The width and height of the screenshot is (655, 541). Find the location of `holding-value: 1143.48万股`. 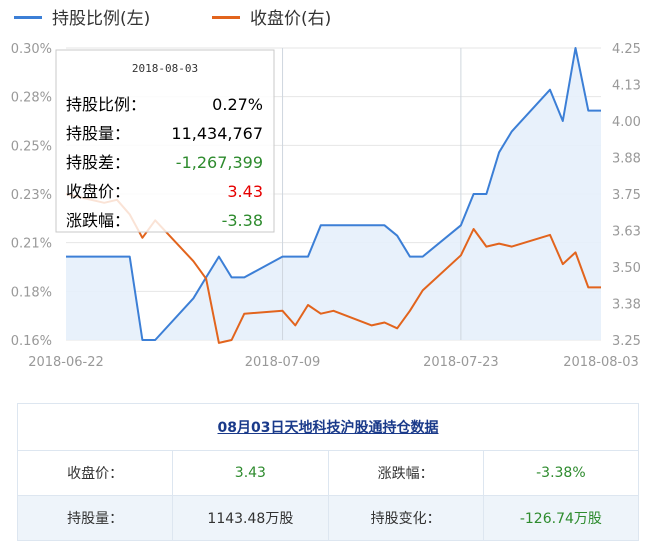

holding-value: 1143.48万股 is located at coordinates (250, 518).